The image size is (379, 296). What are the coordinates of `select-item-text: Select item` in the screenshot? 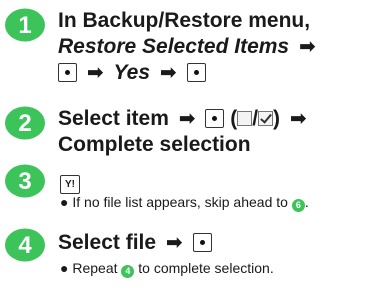 It's located at (113, 118).